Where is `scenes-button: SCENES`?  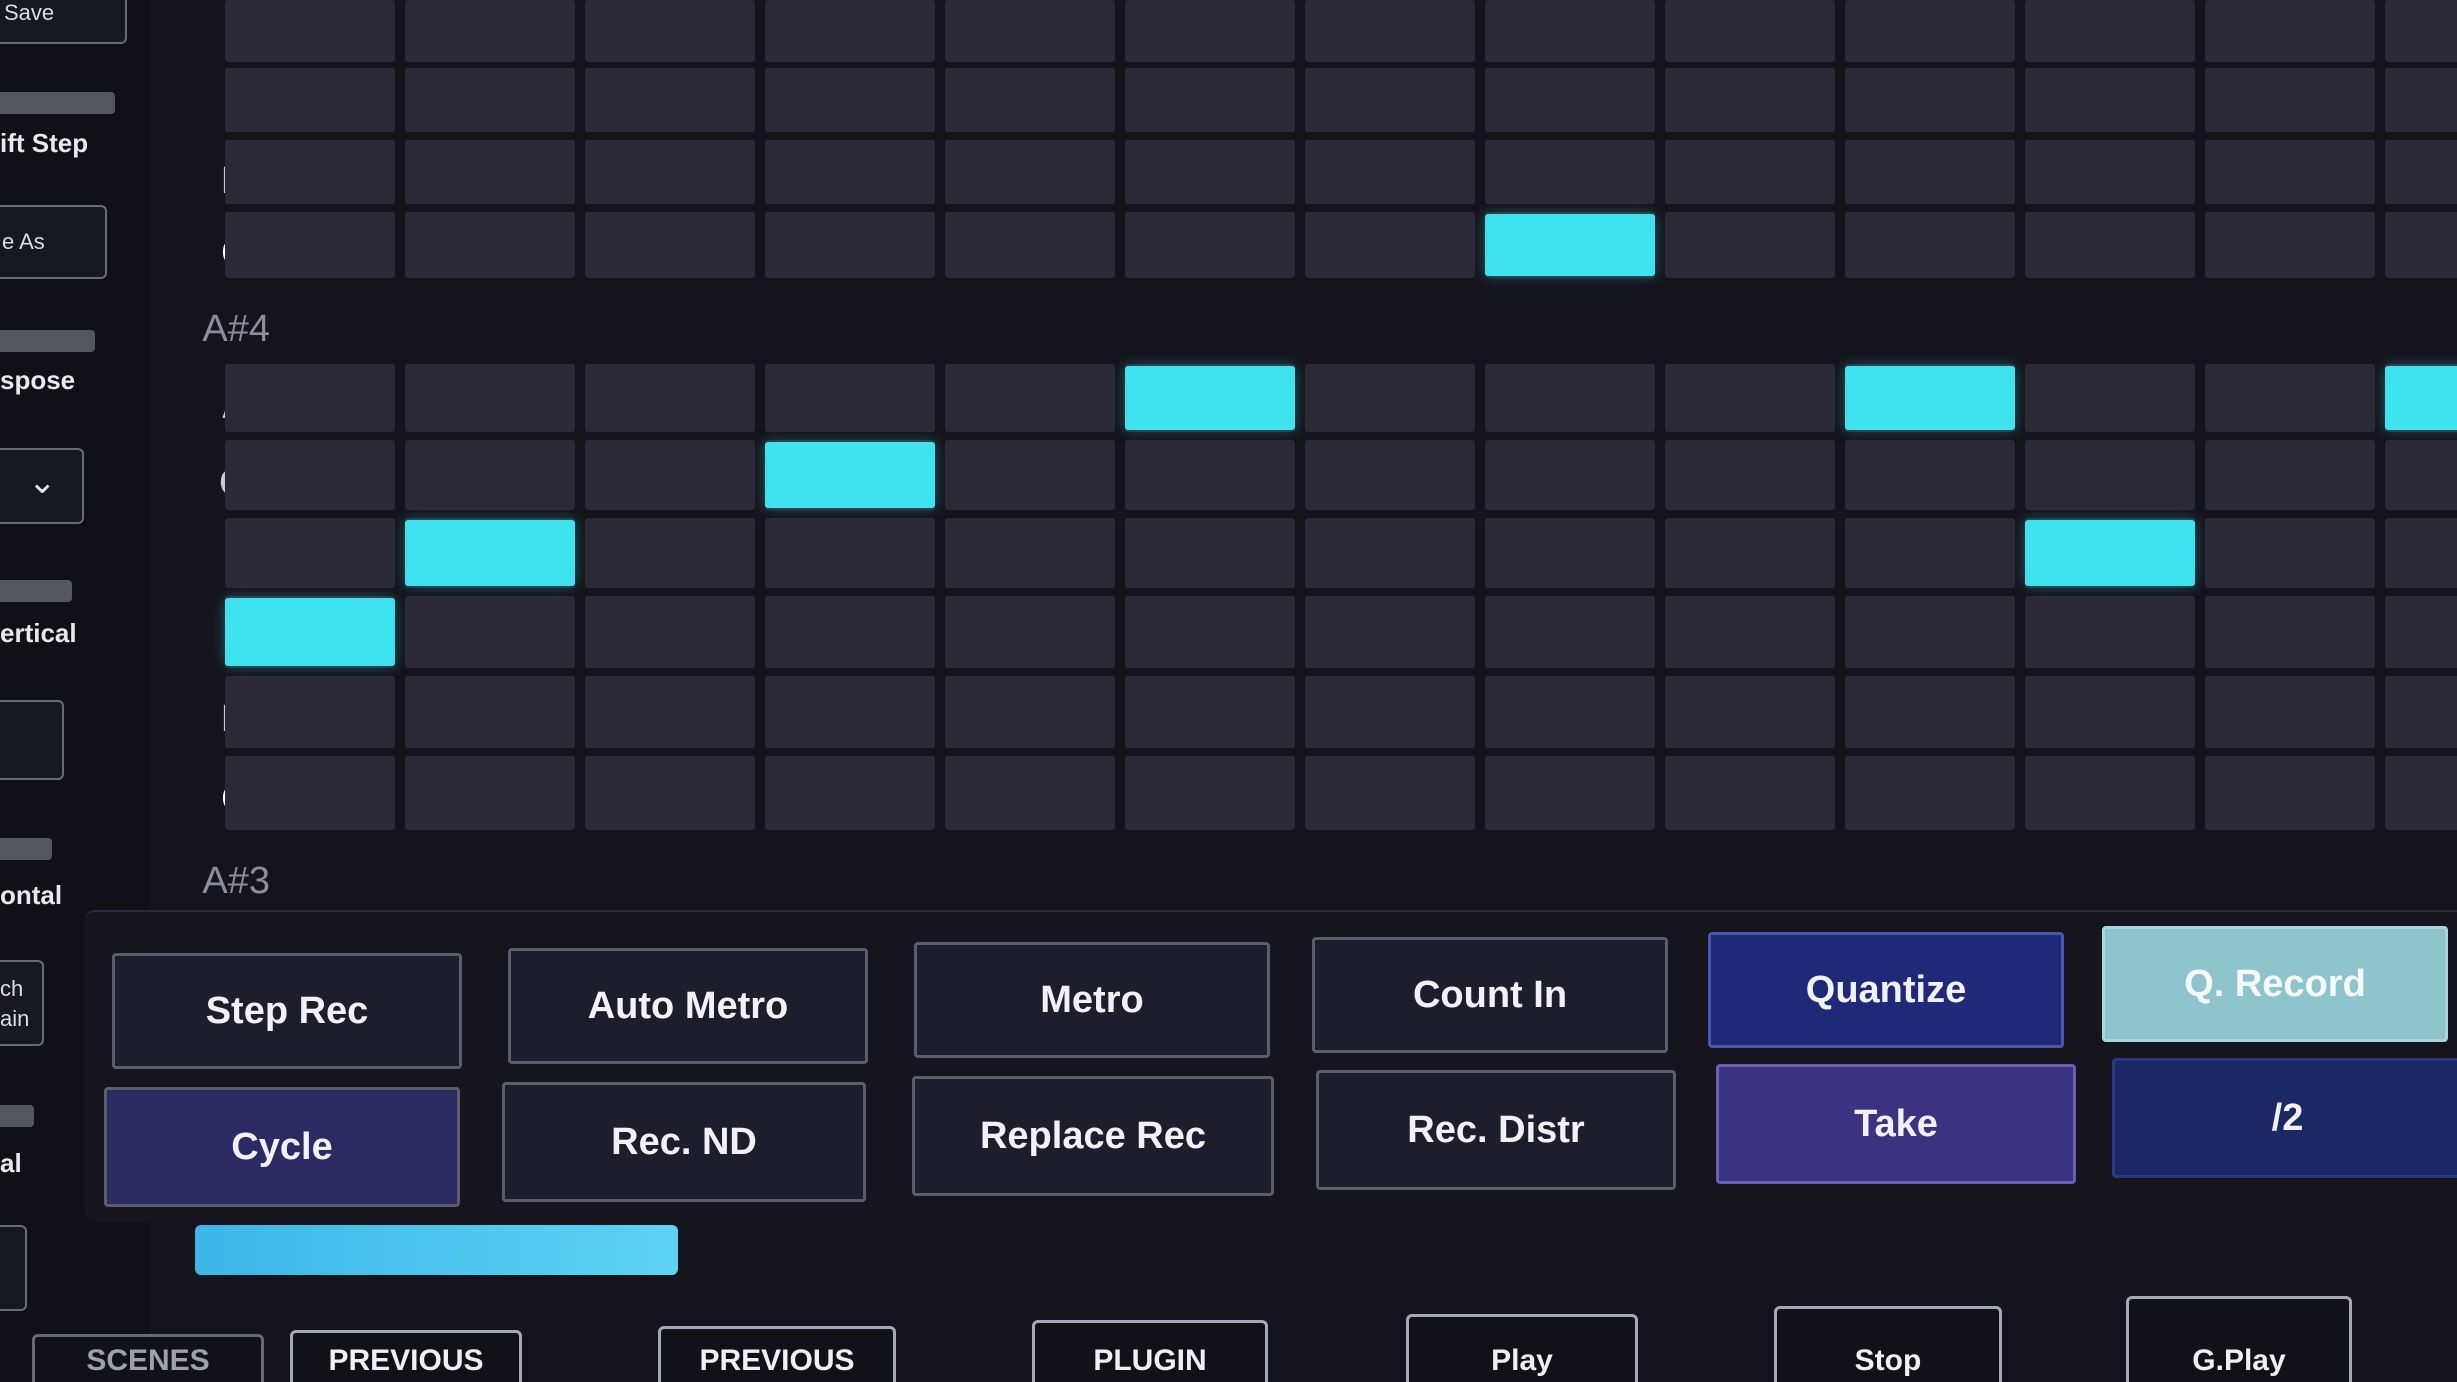 scenes-button: SCENES is located at coordinates (148, 1358).